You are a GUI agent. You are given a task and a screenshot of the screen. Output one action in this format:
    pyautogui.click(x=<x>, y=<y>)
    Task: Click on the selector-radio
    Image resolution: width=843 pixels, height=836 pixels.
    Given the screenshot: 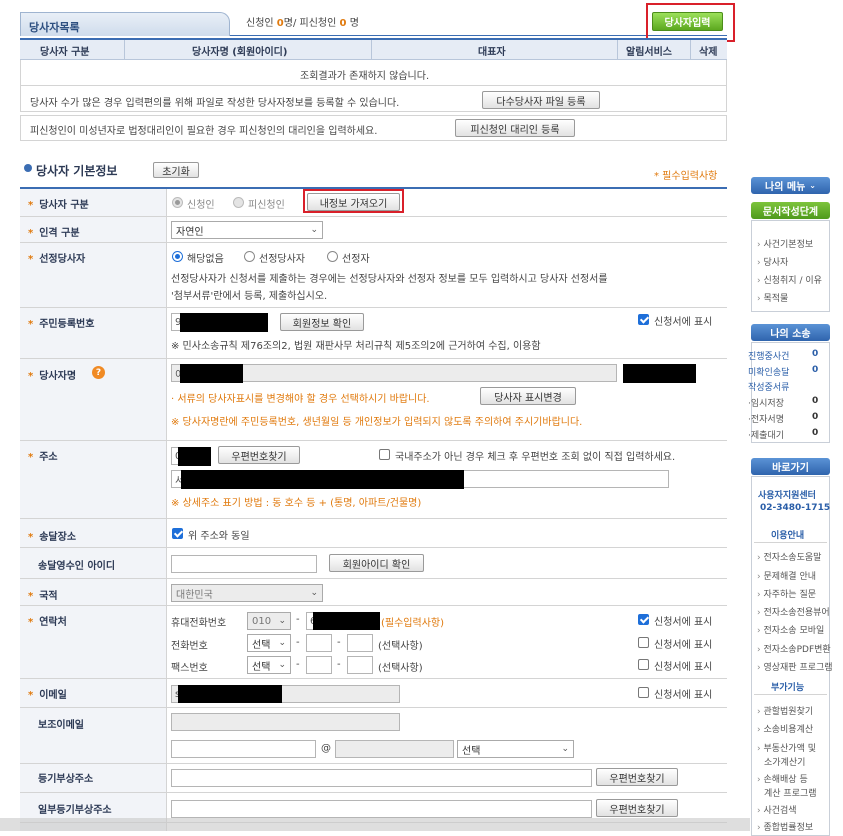 What is the action you would take?
    pyautogui.click(x=332, y=256)
    